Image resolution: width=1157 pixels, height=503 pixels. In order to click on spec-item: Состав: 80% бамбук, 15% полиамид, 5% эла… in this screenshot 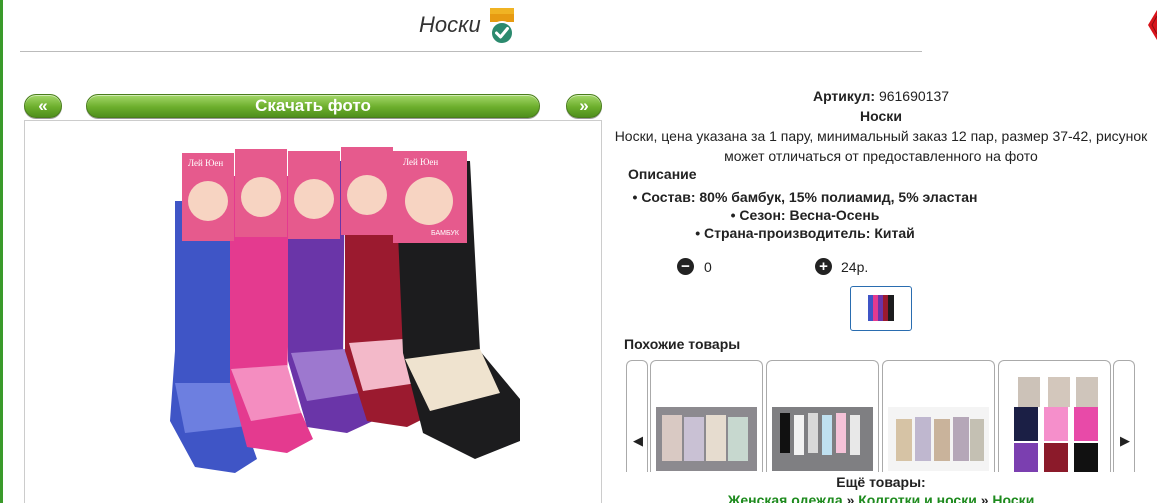, I will do `click(805, 197)`.